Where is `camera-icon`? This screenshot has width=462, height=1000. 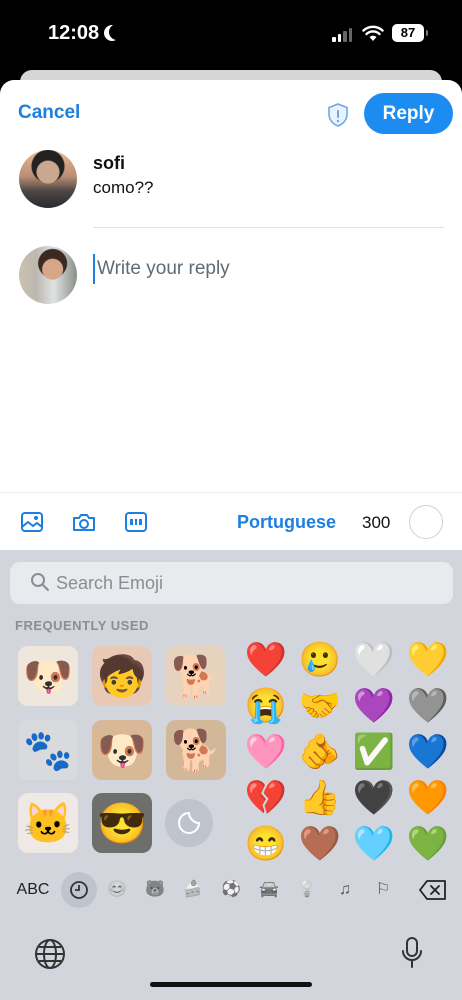
camera-icon is located at coordinates (84, 522).